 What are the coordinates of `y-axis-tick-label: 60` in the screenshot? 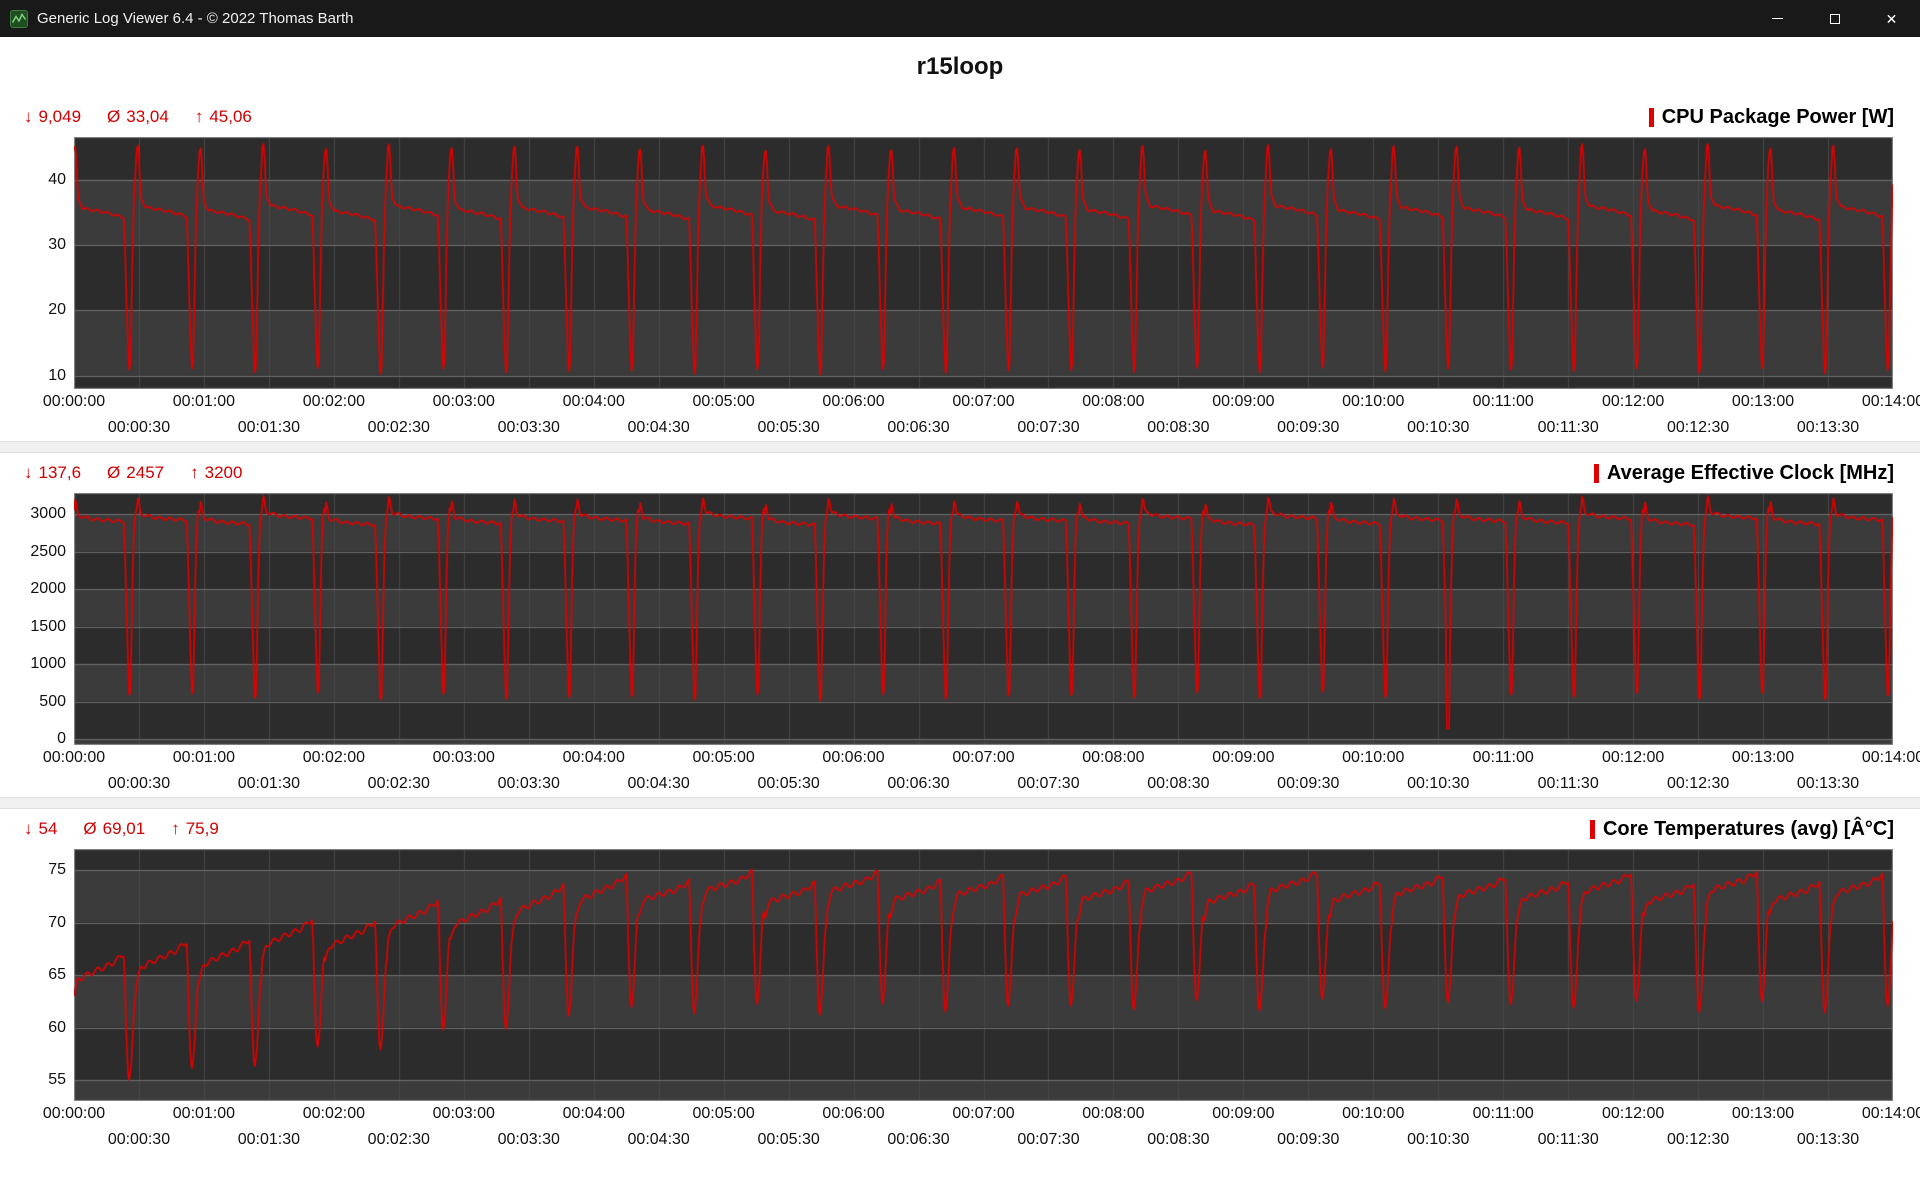 It's located at (57, 1027).